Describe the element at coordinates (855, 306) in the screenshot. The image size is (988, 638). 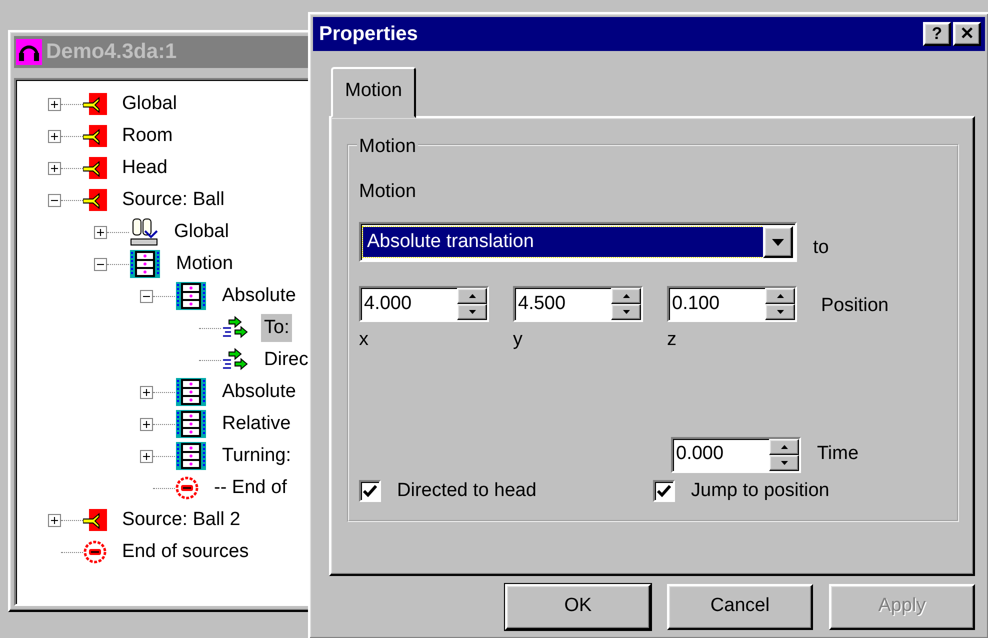
I see `field-label: Position` at that location.